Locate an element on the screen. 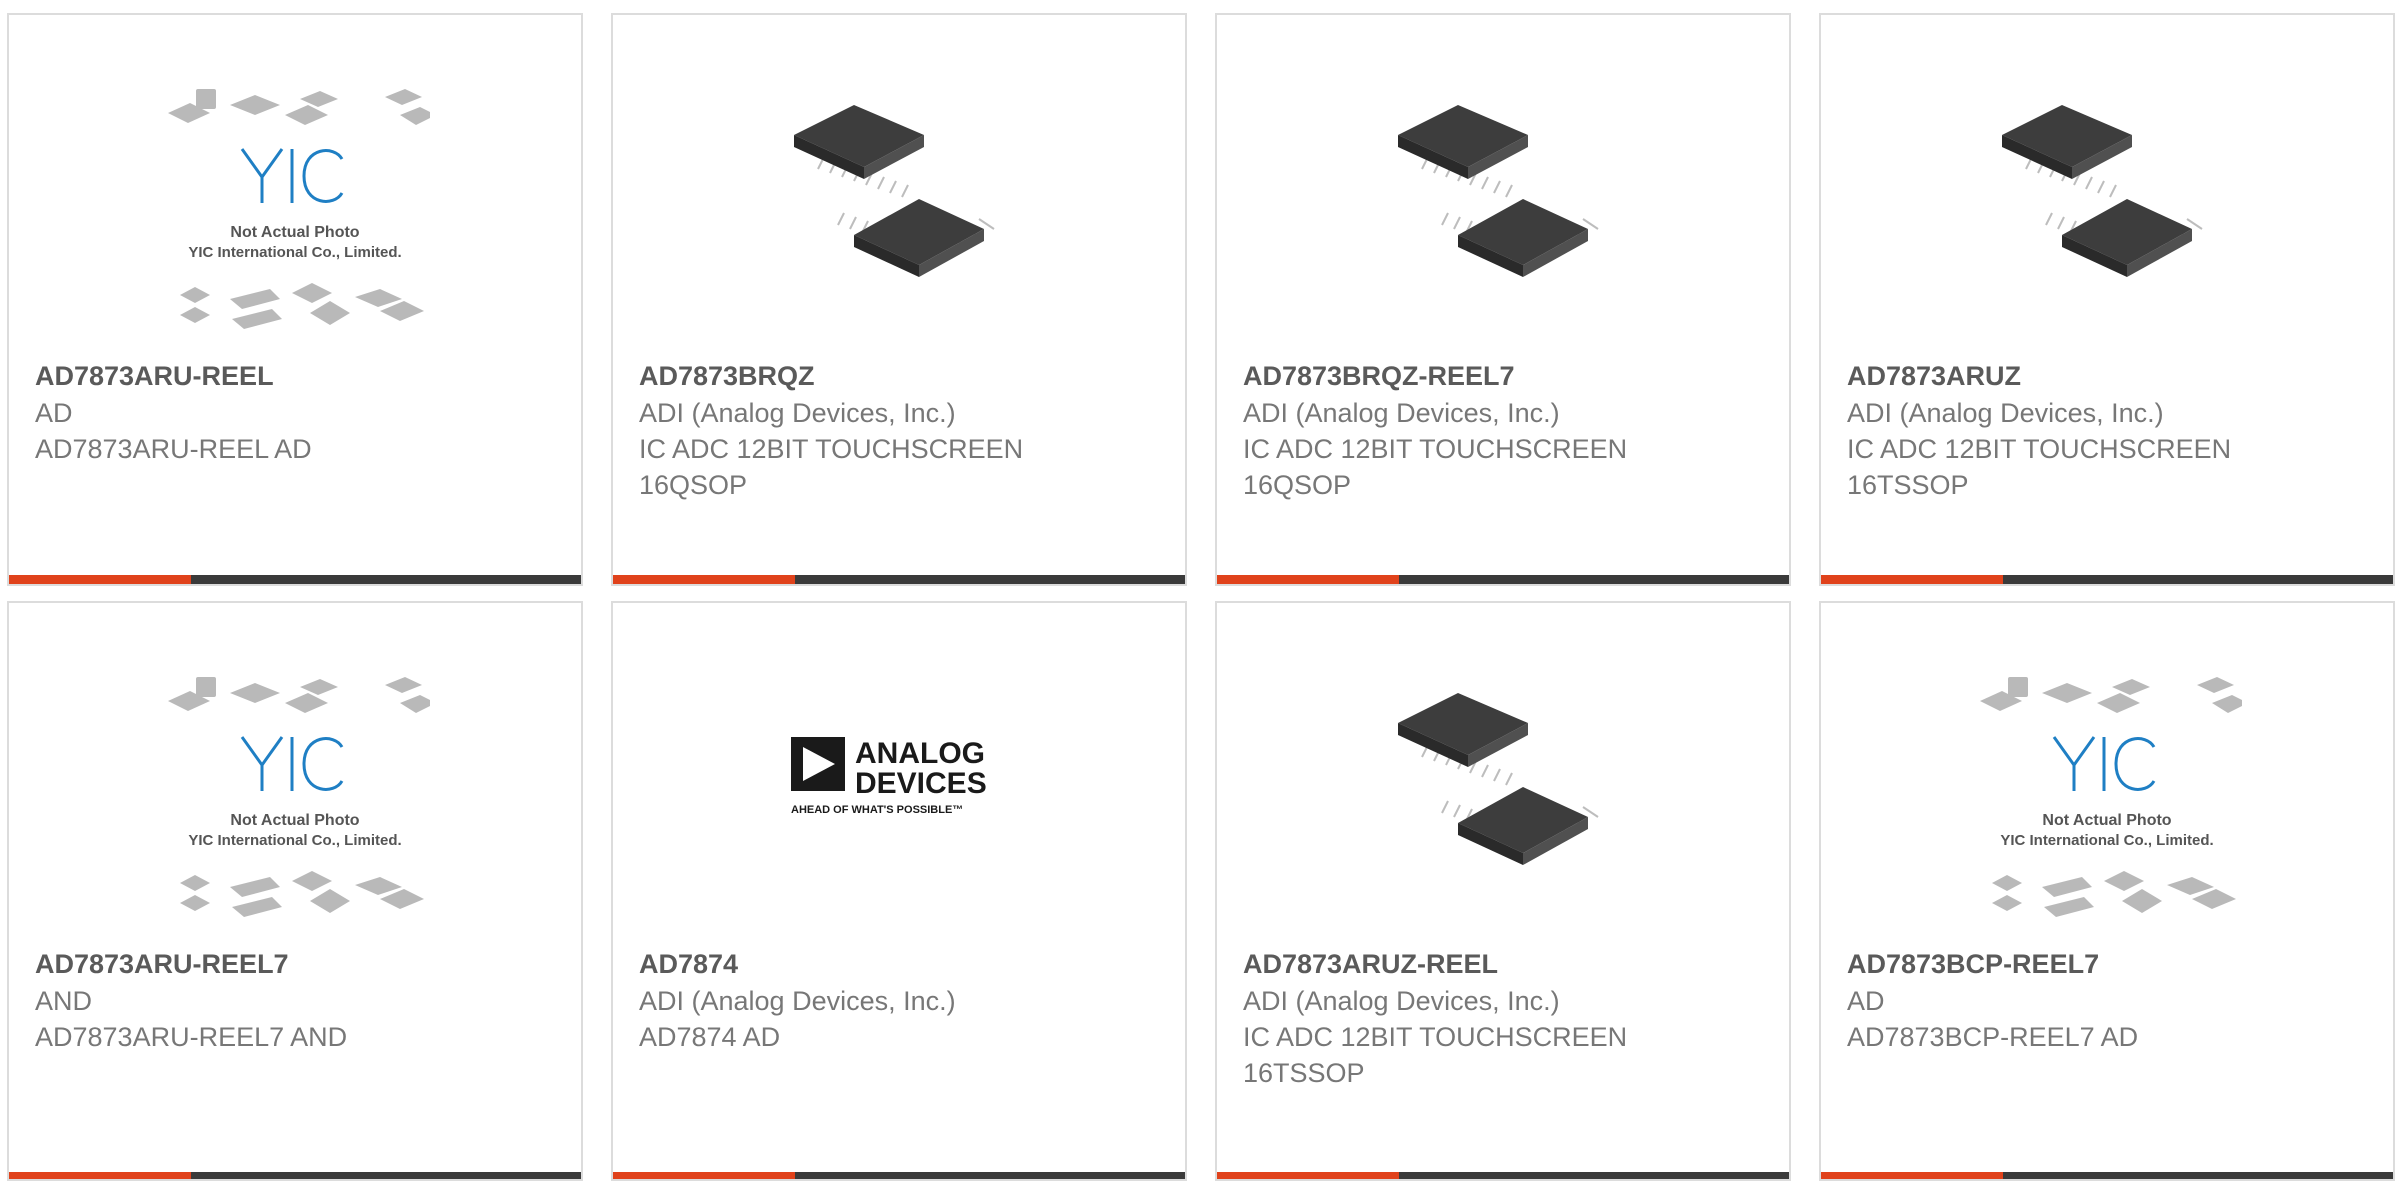  manufacturer: AND is located at coordinates (64, 1001).